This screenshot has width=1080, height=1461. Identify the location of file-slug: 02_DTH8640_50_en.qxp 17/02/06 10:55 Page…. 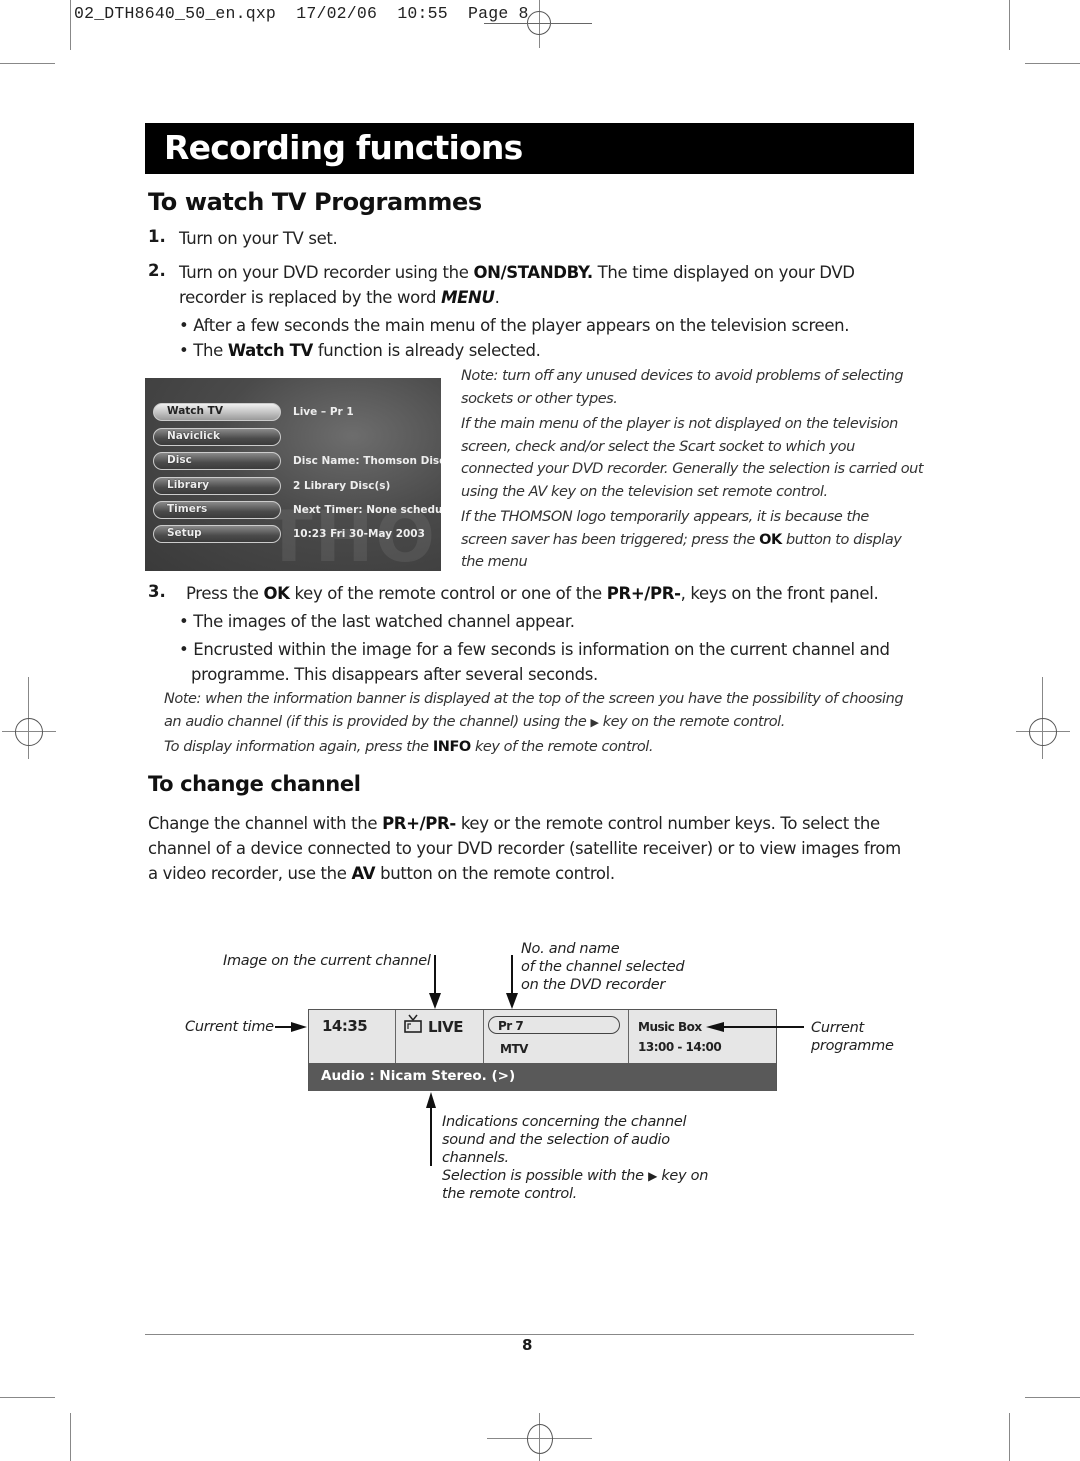
(301, 13).